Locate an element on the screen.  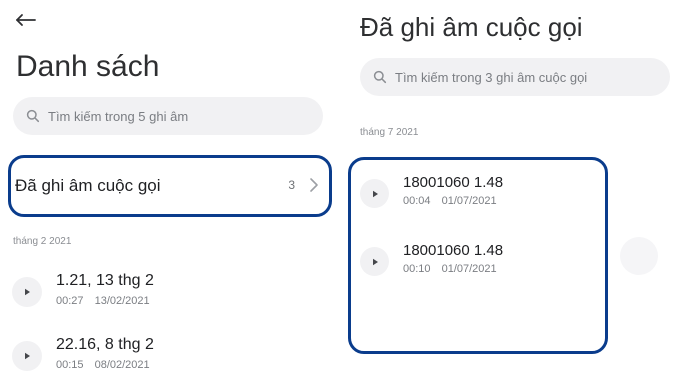
search-placeholder: Tìm kiếm trong 5 ghi âm is located at coordinates (118, 116).